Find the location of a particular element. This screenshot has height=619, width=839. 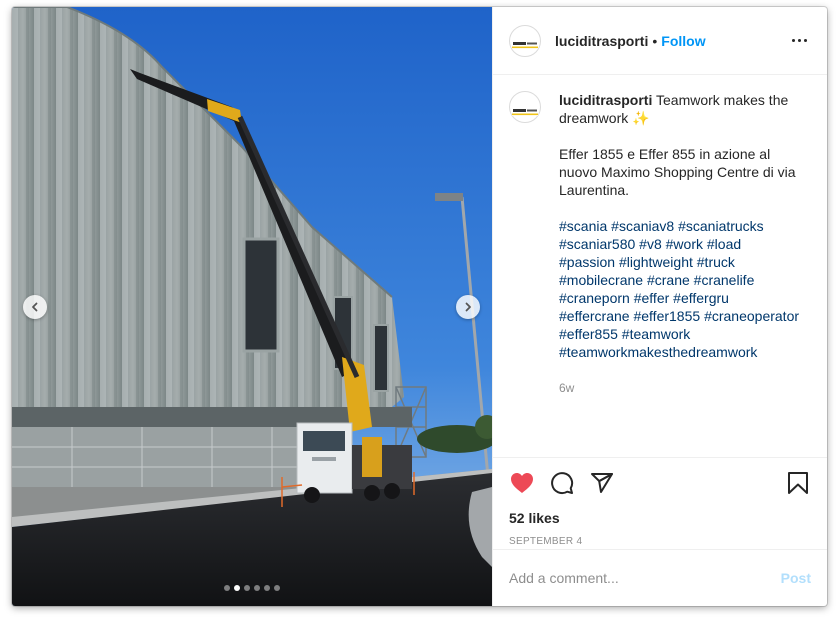

heart-icon is located at coordinates (522, 483).